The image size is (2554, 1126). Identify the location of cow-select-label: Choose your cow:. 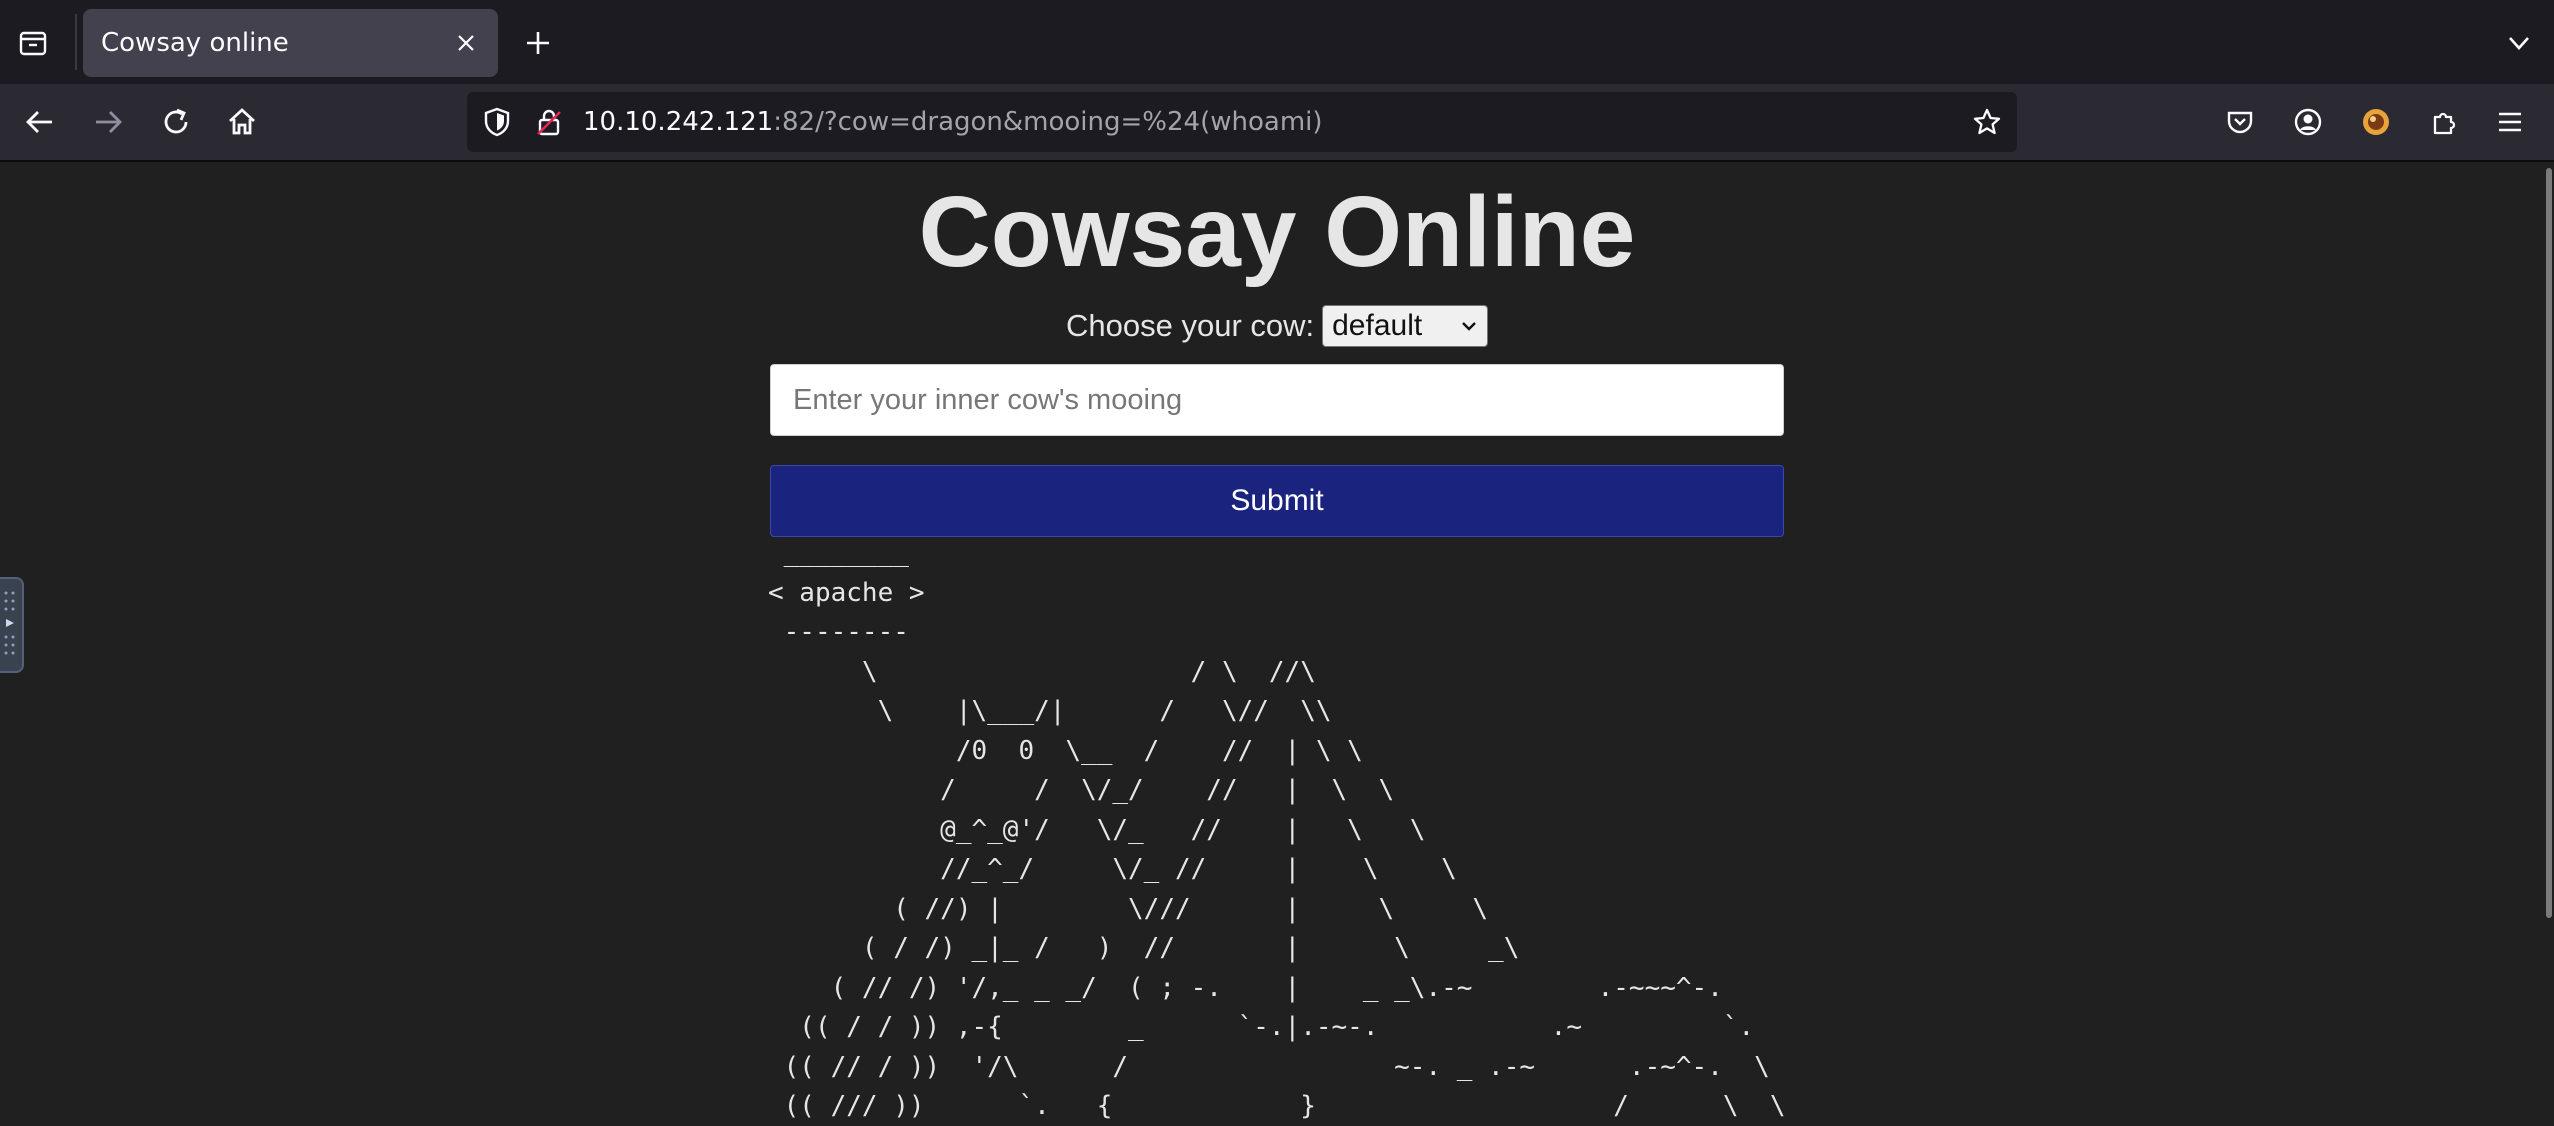
(1190, 325).